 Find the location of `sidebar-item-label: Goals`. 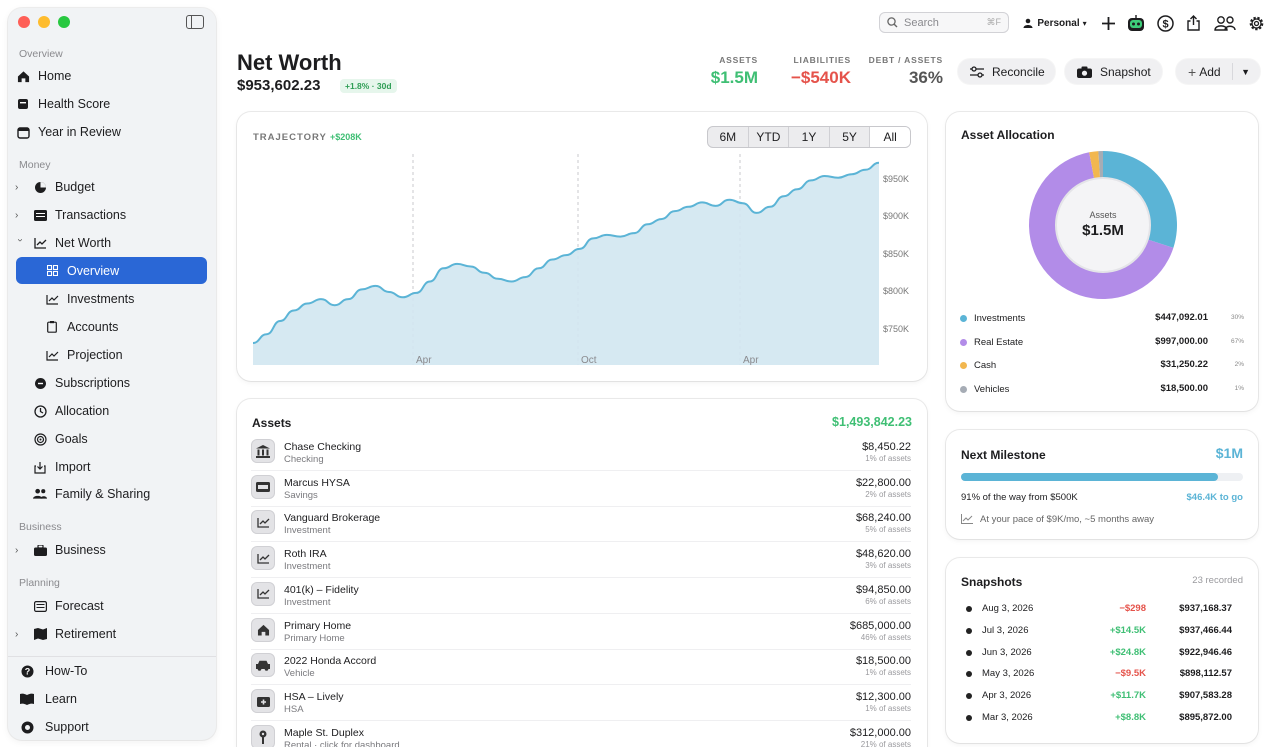

sidebar-item-label: Goals is located at coordinates (71, 439).